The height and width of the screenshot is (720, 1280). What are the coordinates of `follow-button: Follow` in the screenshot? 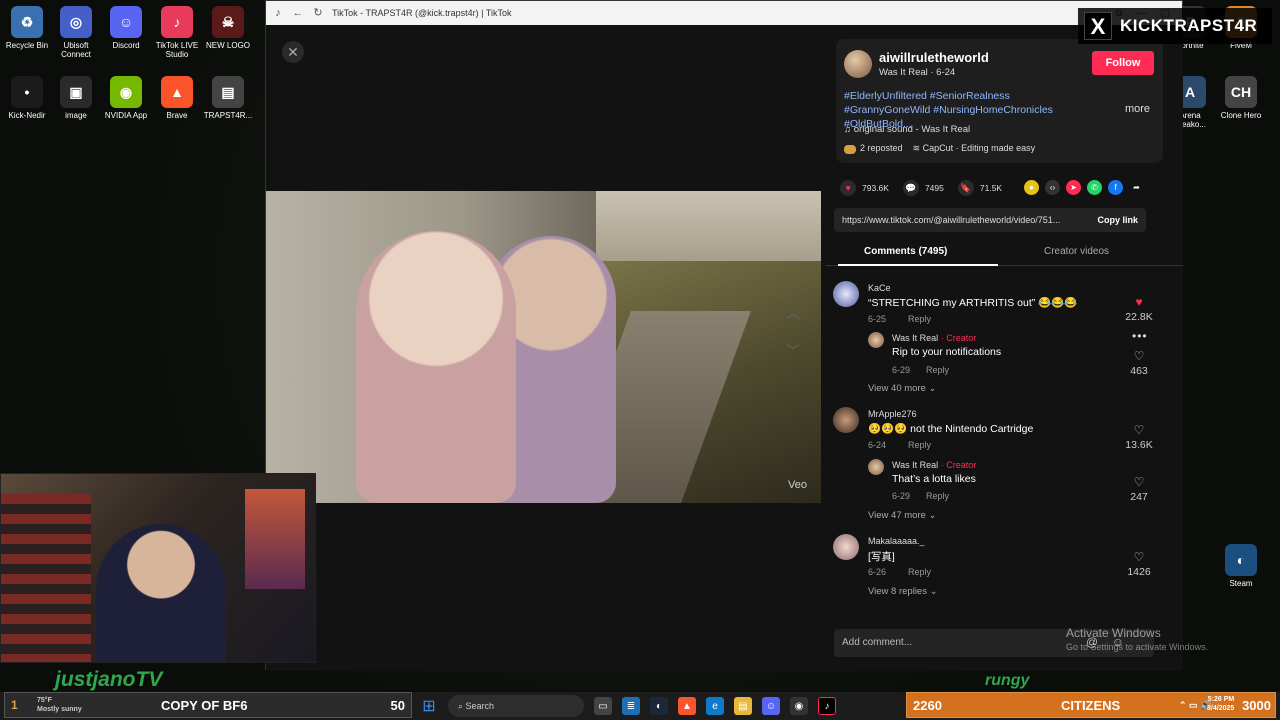 It's located at (1123, 63).